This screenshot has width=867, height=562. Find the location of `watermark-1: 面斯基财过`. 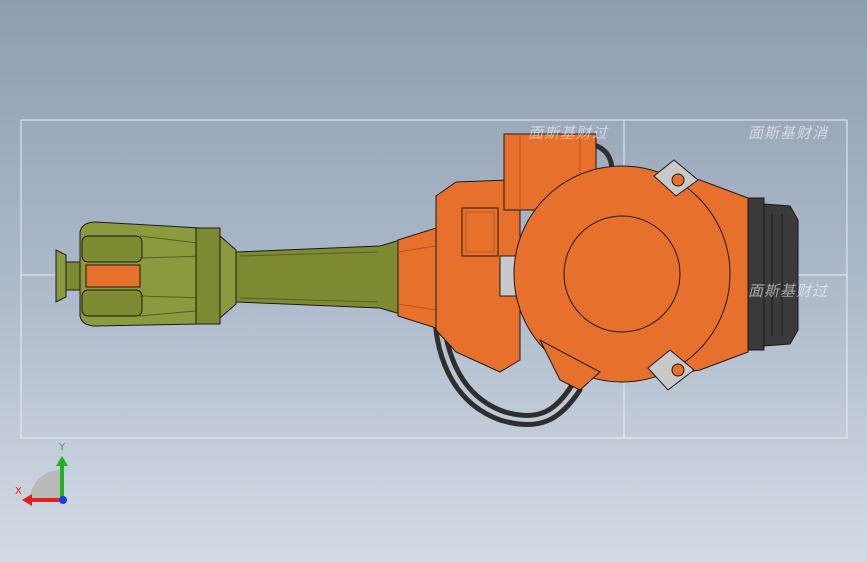

watermark-1: 面斯基财过 is located at coordinates (568, 133).